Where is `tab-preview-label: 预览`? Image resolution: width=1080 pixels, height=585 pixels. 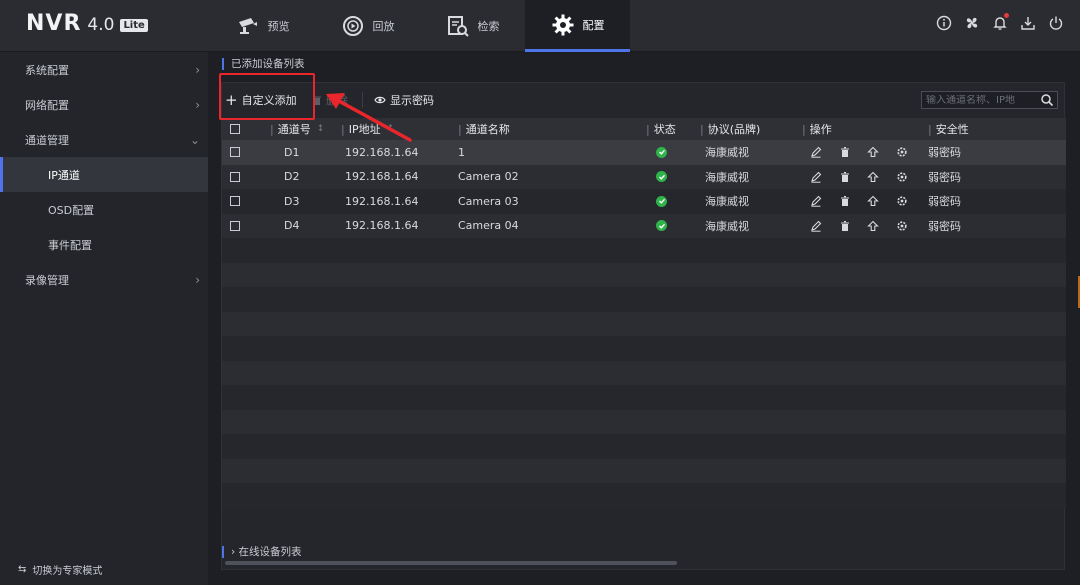 tab-preview-label: 预览 is located at coordinates (278, 26).